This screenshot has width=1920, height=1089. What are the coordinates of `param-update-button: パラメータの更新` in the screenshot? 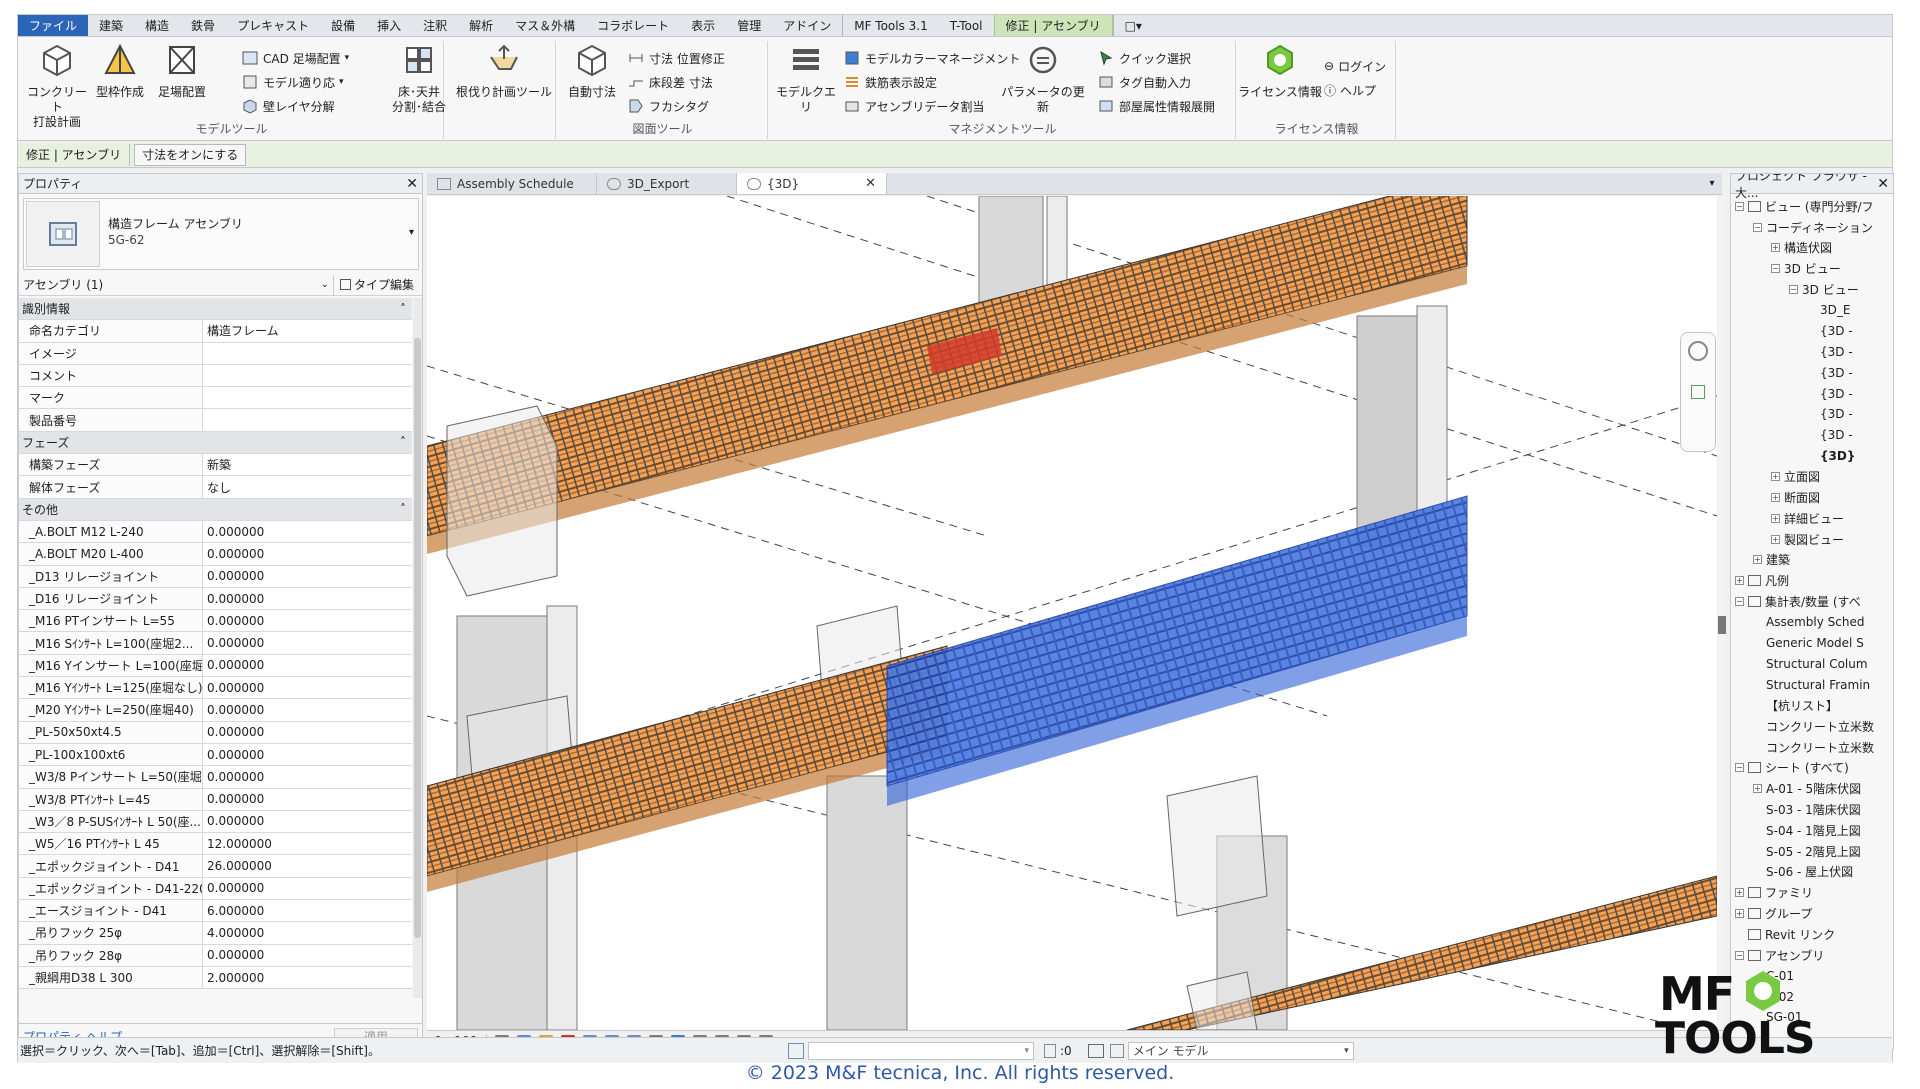 It's located at (1043, 79).